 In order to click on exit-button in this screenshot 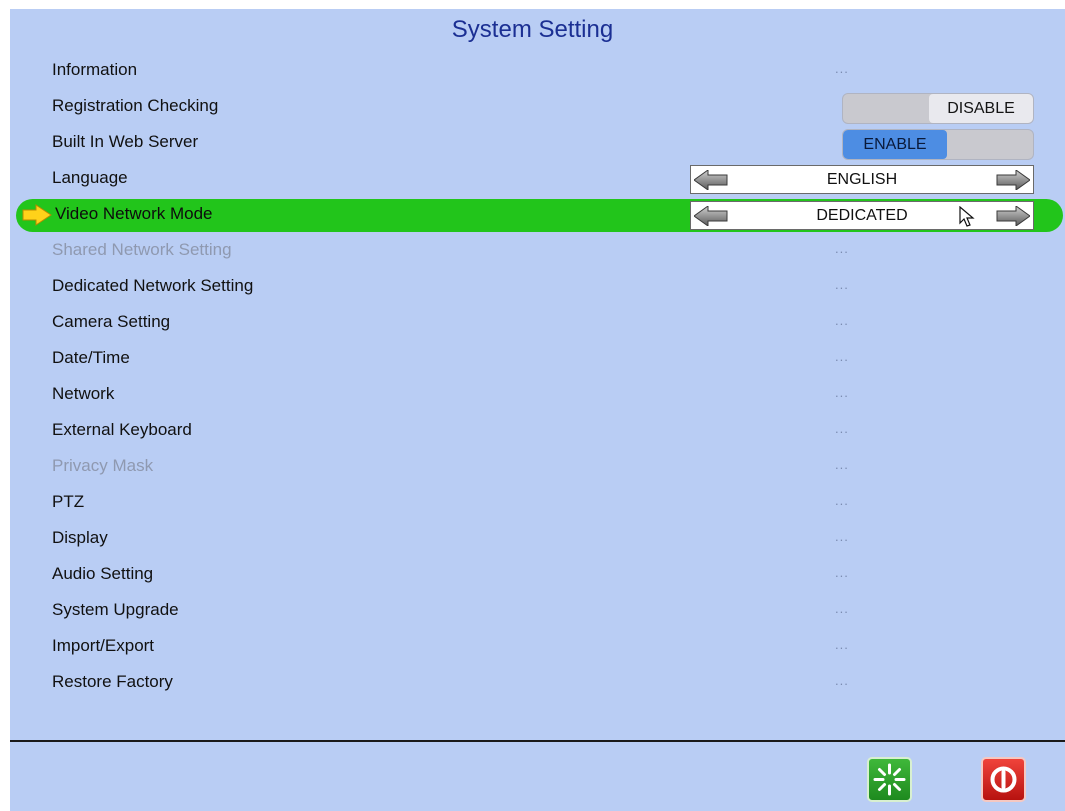, I will do `click(1003, 779)`.